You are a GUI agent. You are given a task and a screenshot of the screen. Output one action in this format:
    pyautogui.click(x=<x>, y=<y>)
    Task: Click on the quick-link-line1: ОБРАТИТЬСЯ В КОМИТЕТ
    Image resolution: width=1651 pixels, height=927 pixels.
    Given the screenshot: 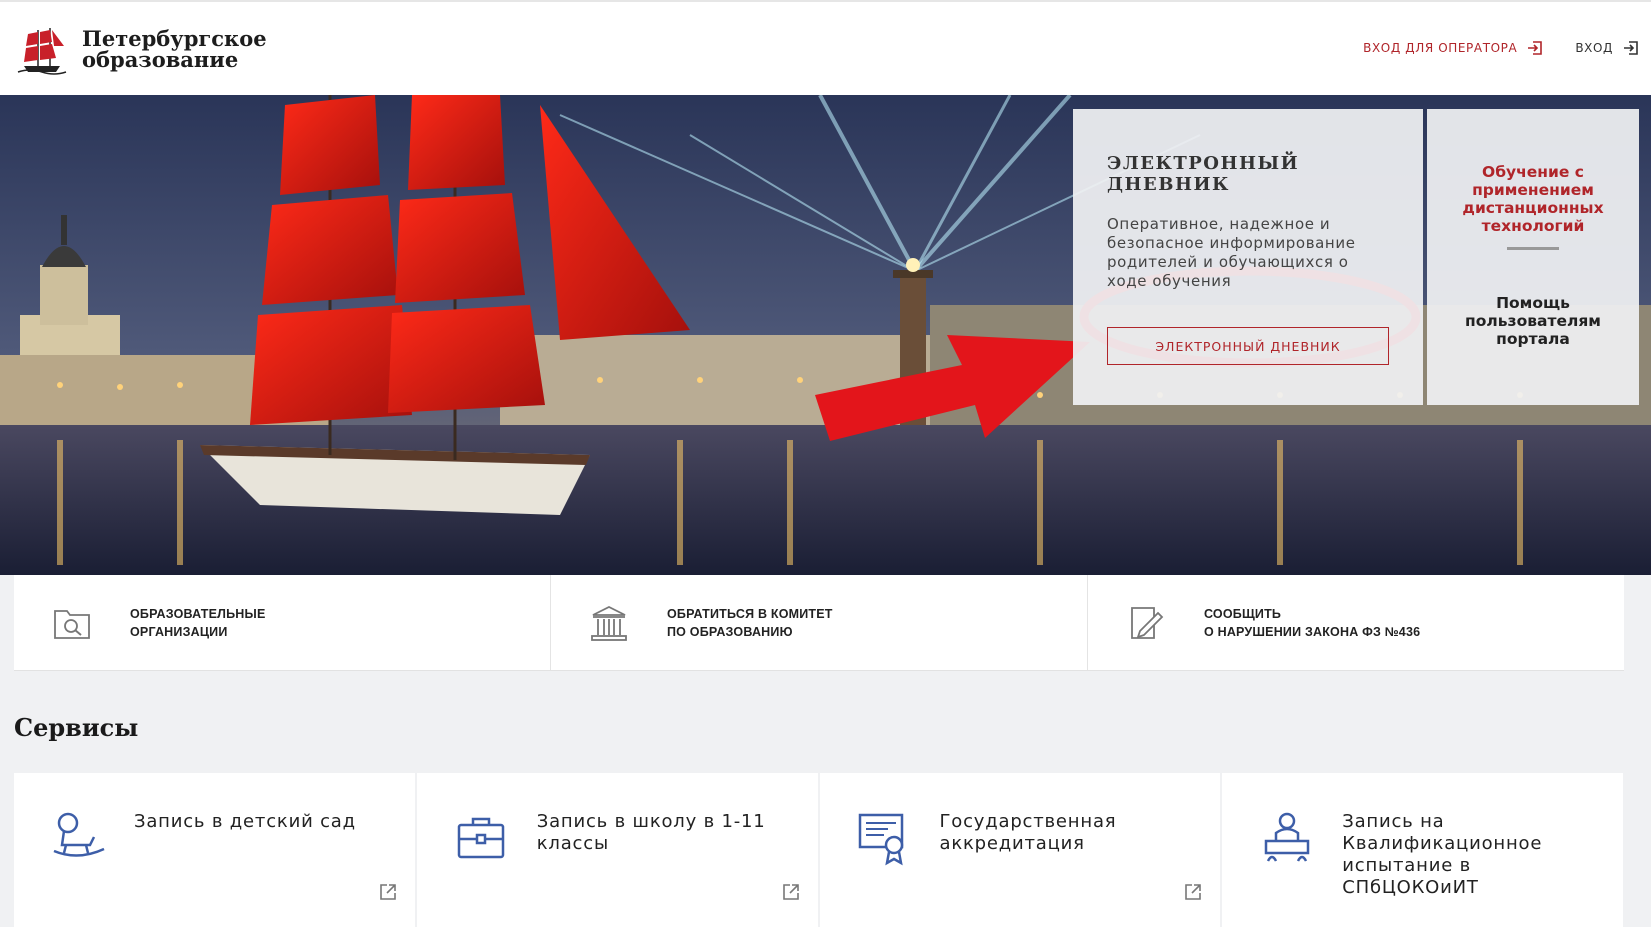 What is the action you would take?
    pyautogui.click(x=750, y=613)
    